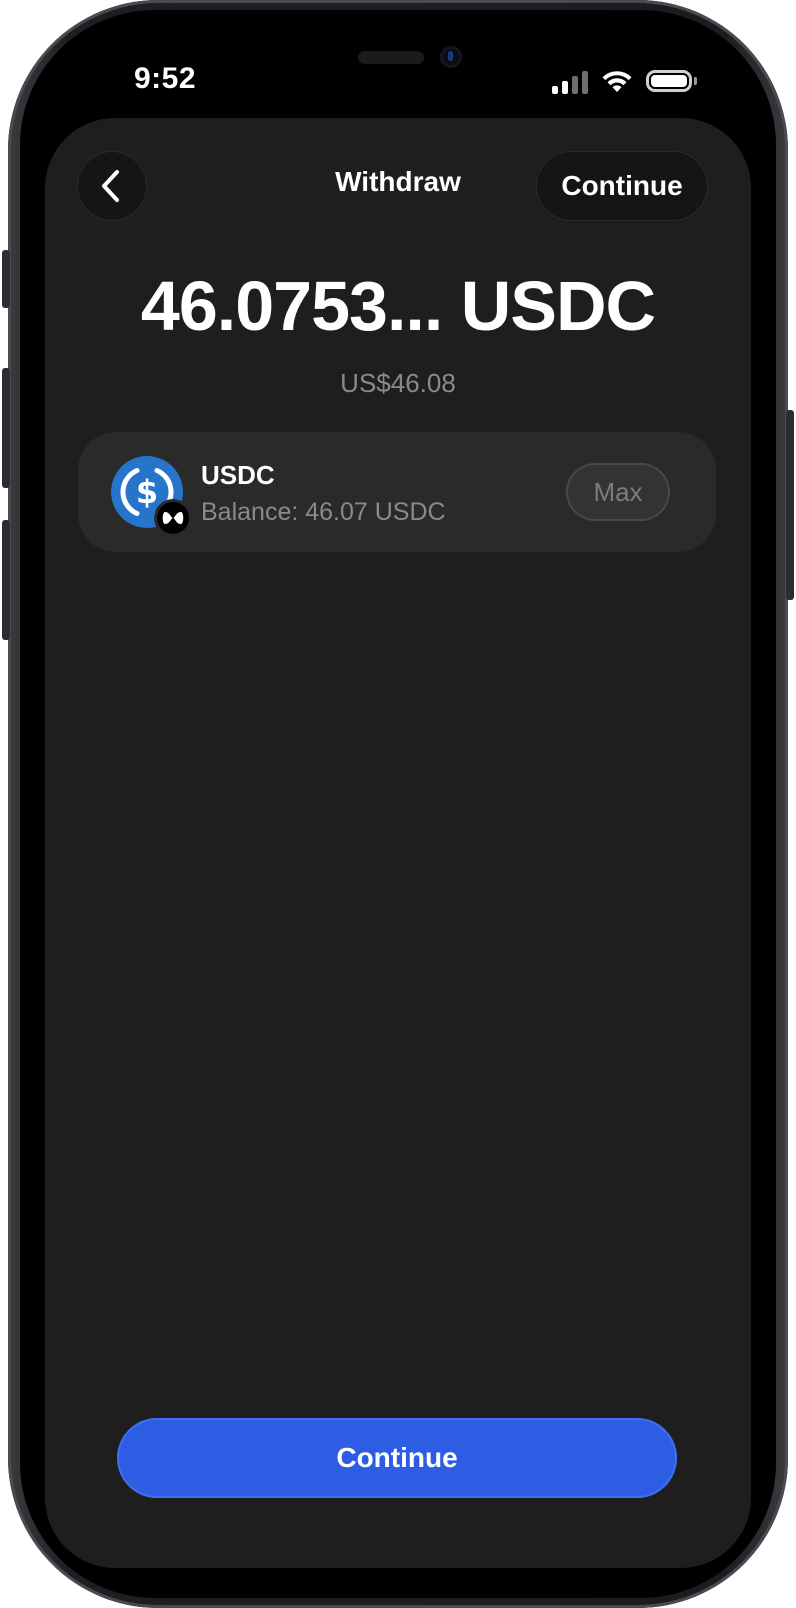  I want to click on front-camera, so click(451, 57).